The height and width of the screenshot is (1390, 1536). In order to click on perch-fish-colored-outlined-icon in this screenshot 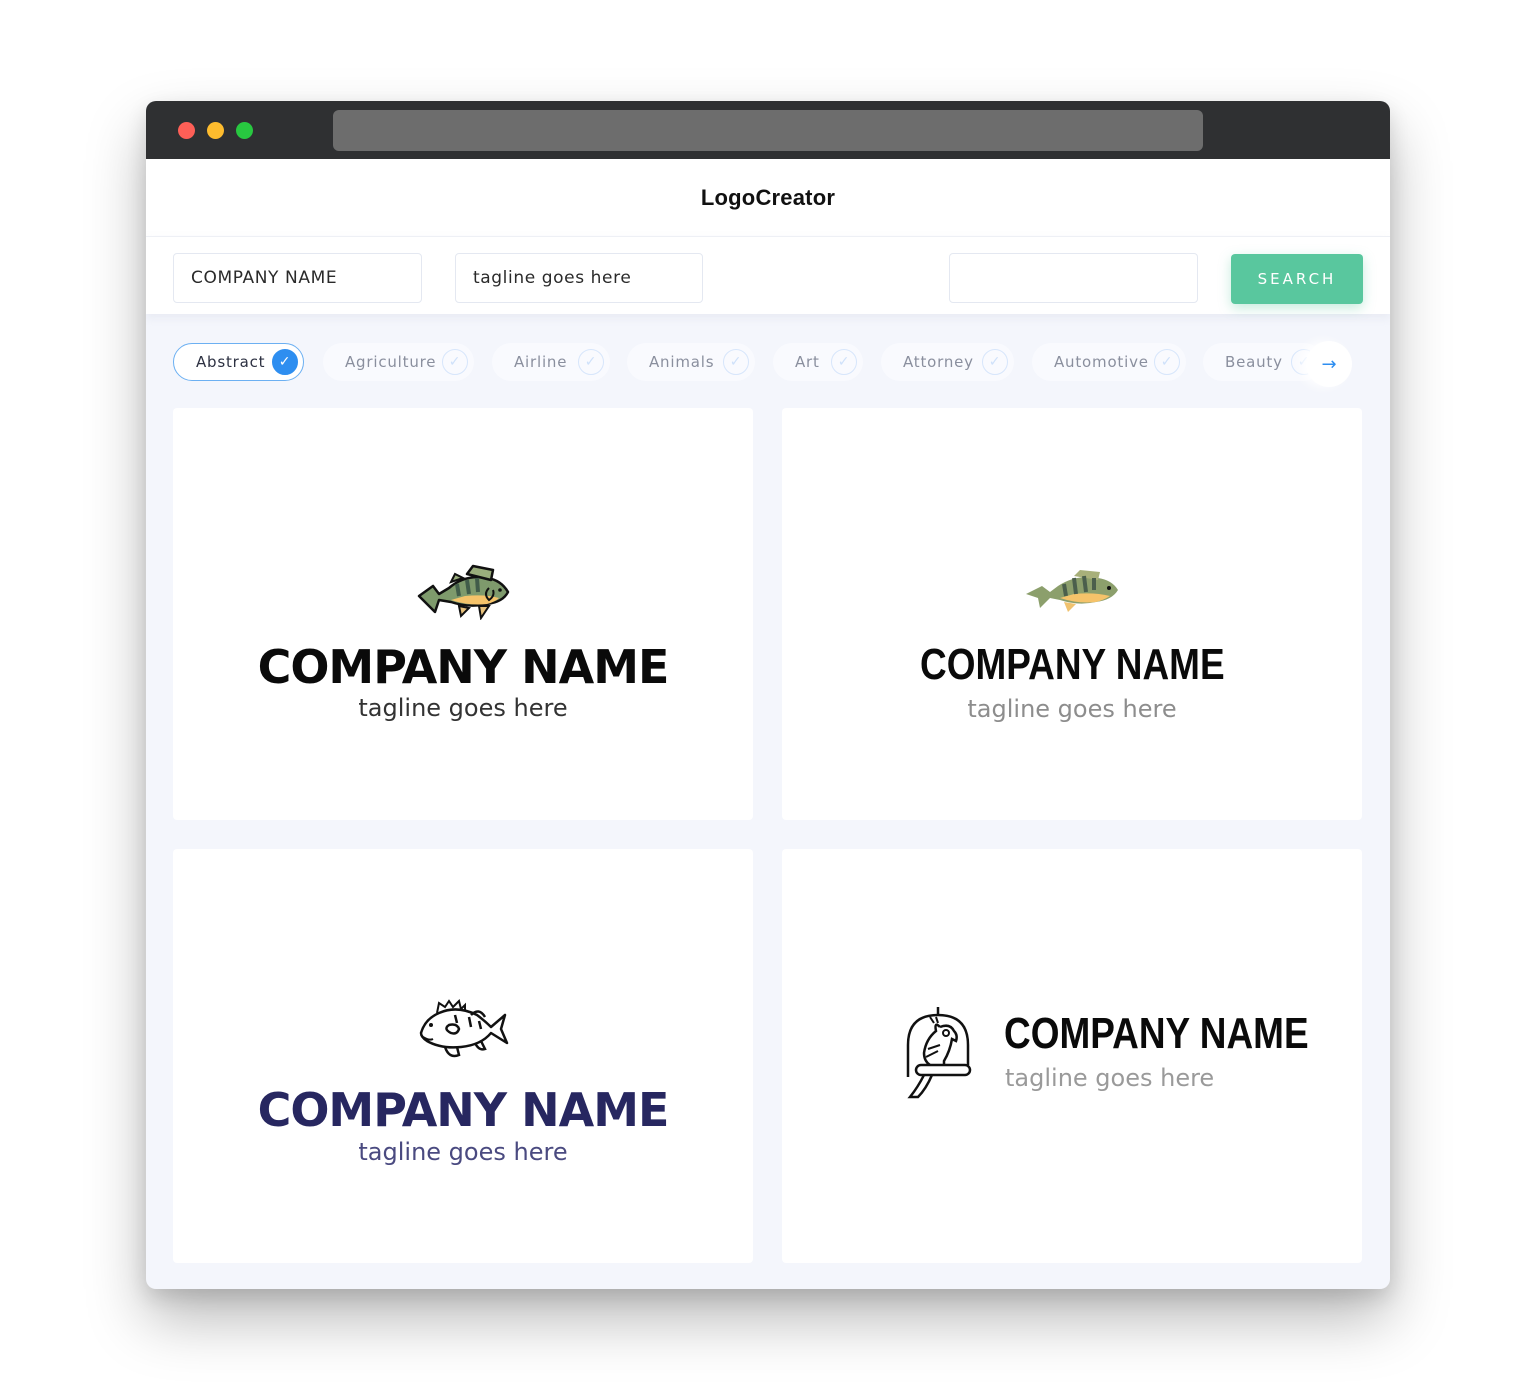, I will do `click(463, 594)`.